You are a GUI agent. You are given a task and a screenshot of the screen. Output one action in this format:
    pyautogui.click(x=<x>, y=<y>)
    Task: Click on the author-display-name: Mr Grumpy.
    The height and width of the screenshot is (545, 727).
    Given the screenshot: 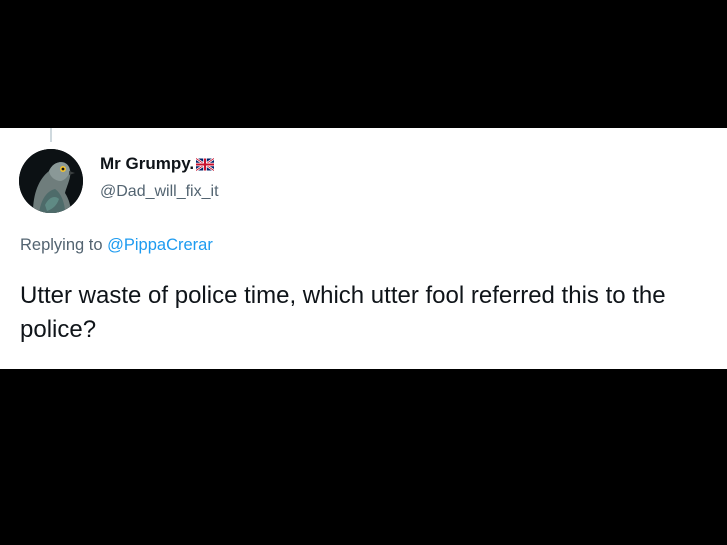 What is the action you would take?
    pyautogui.click(x=147, y=164)
    